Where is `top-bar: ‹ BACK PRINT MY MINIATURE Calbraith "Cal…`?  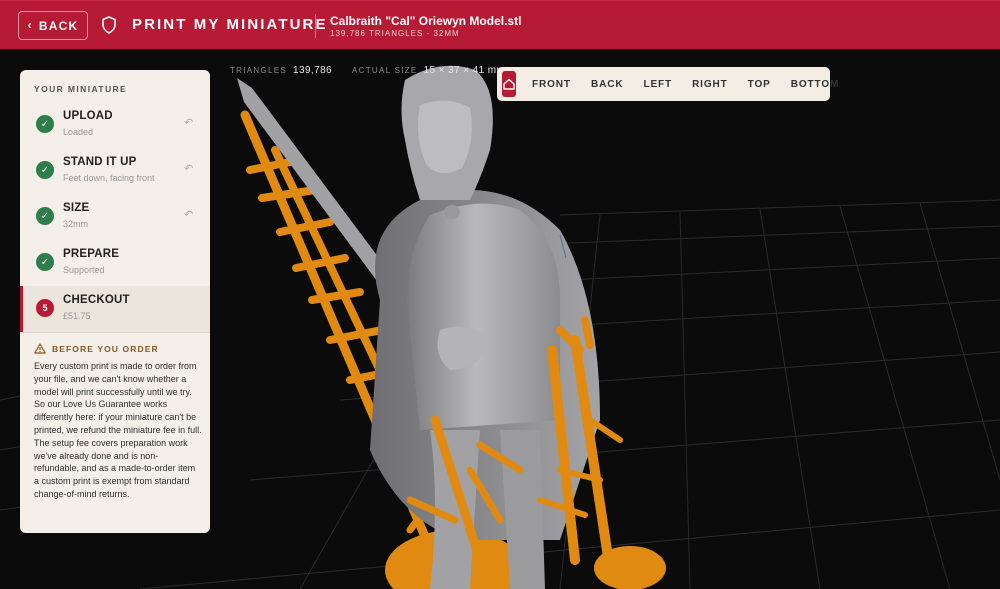
top-bar: ‹ BACK PRINT MY MINIATURE Calbraith "Cal… is located at coordinates (500, 24).